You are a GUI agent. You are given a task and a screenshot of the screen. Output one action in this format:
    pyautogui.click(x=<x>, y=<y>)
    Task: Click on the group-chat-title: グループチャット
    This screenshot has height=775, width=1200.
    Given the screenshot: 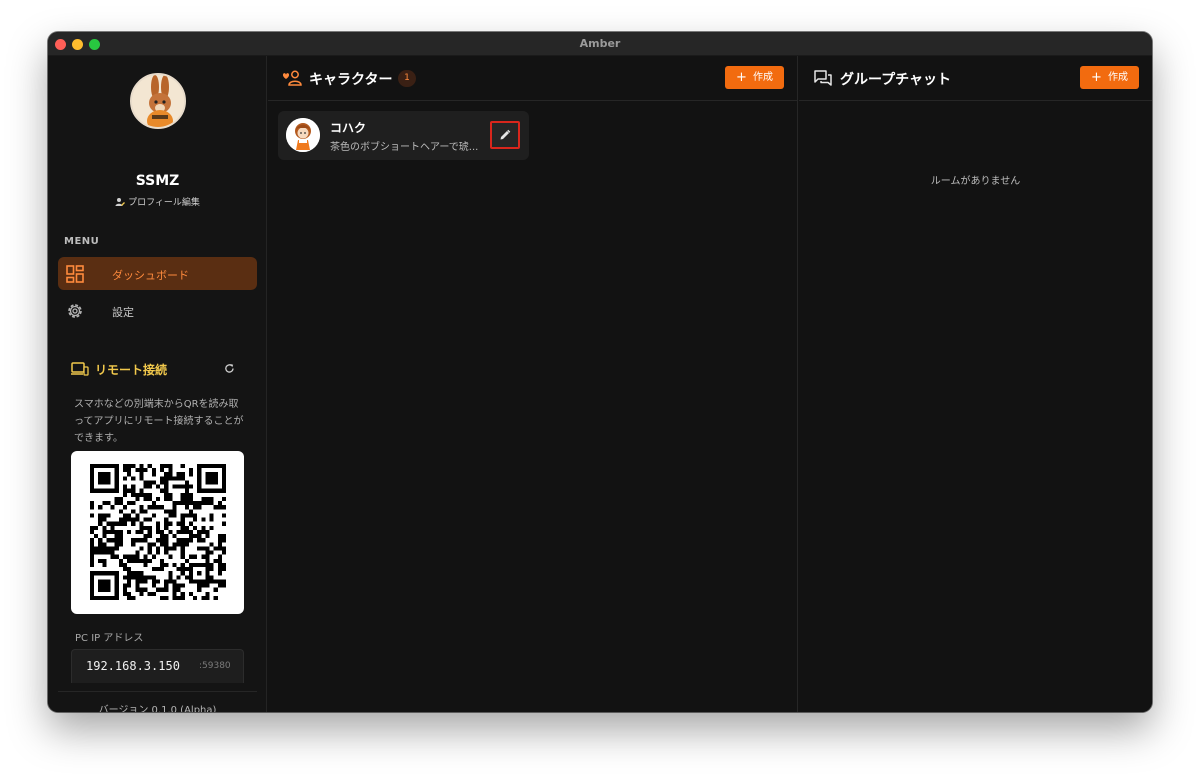 What is the action you would take?
    pyautogui.click(x=896, y=80)
    